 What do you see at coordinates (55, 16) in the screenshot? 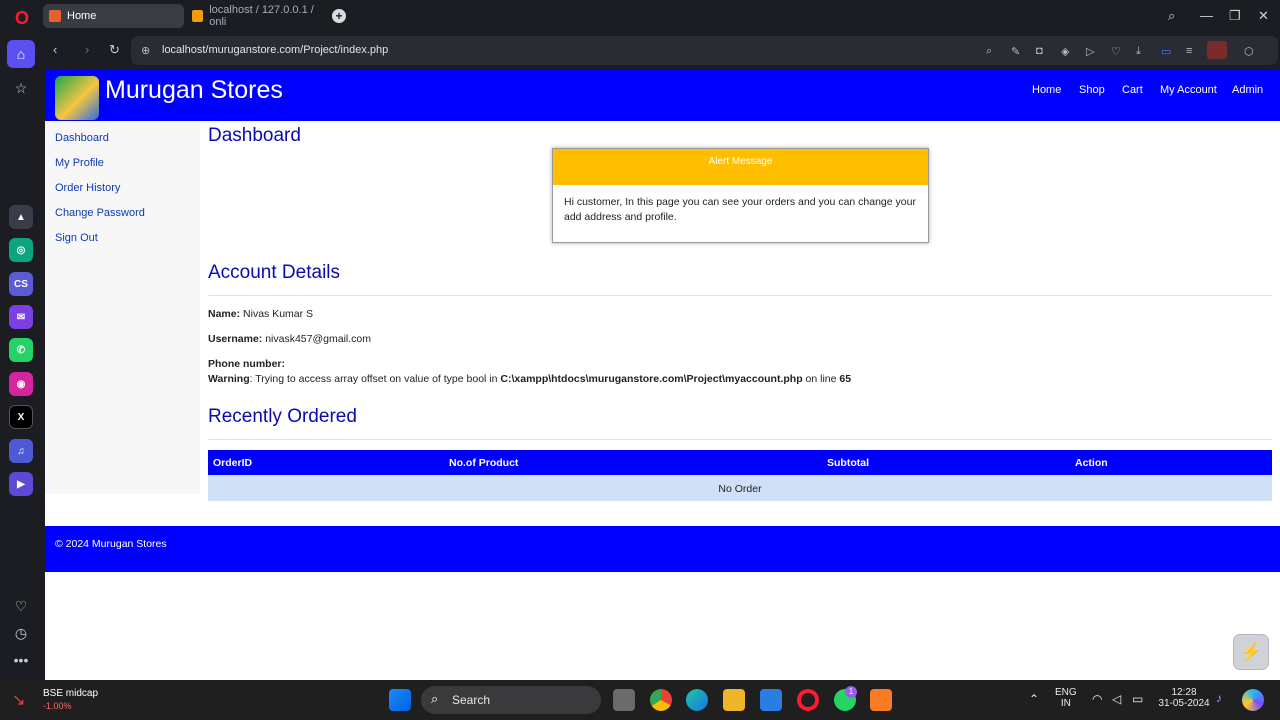
I see `home-favicon-icon` at bounding box center [55, 16].